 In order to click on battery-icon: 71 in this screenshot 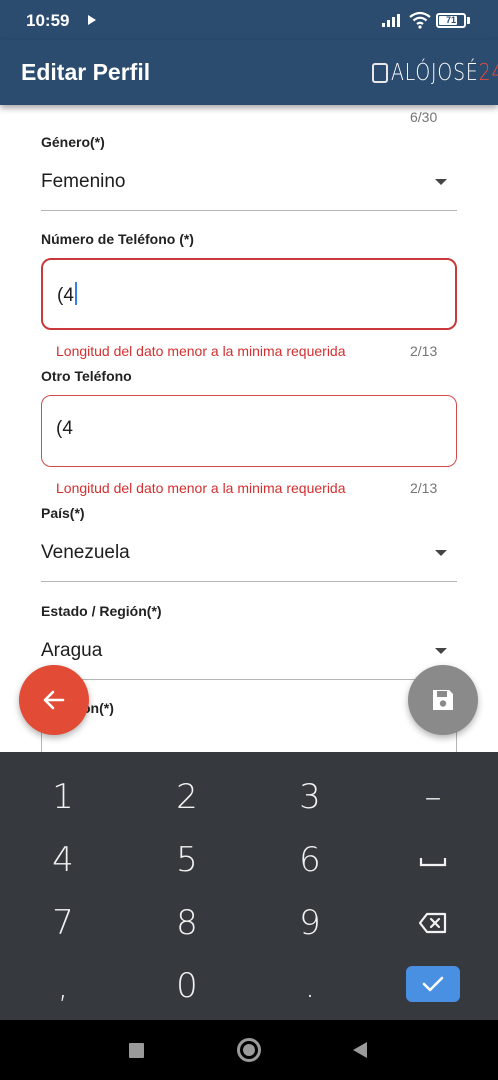, I will do `click(451, 20)`.